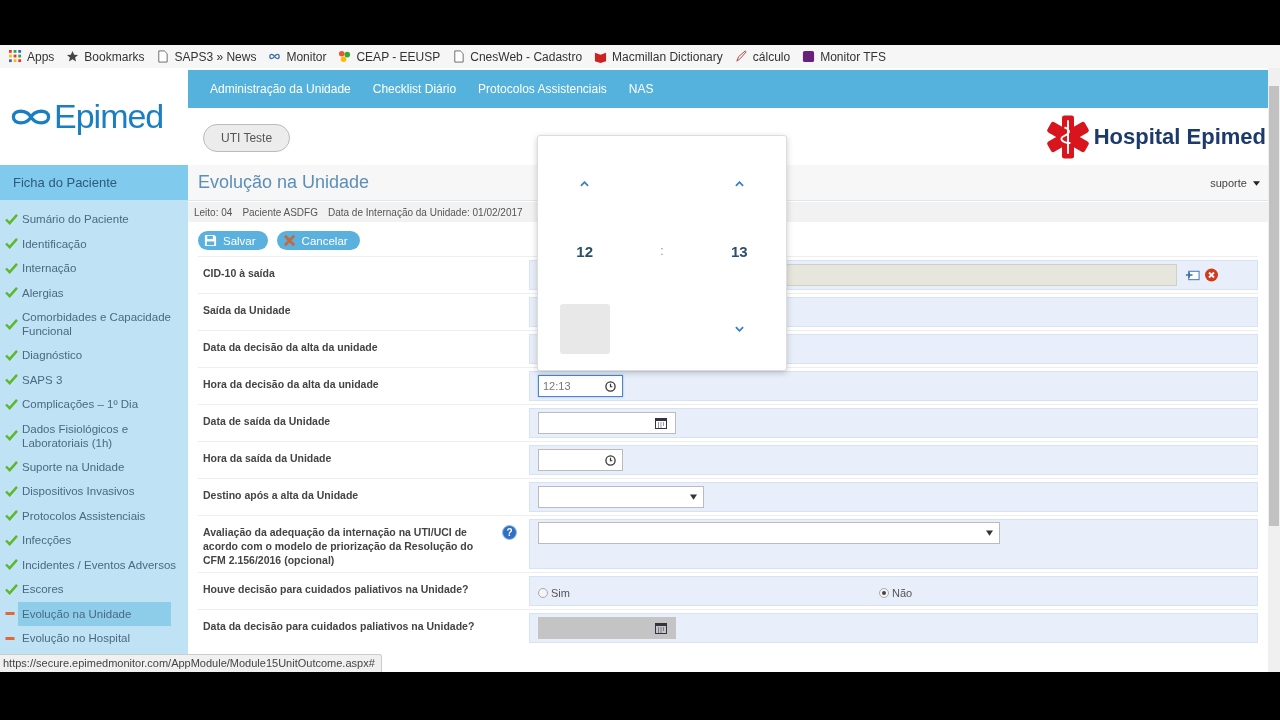 This screenshot has height=720, width=1280. Describe the element at coordinates (280, 212) in the screenshot. I see `patient-info: Paciente ASDFG` at that location.